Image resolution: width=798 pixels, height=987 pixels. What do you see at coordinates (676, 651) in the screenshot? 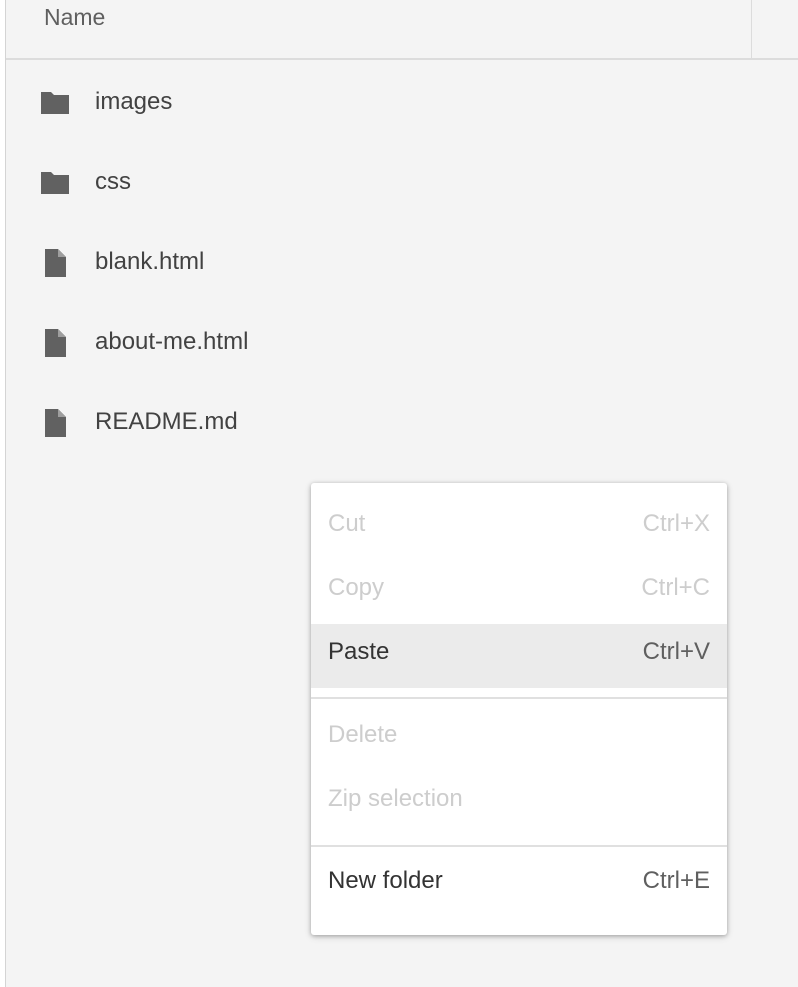
I see `menu-item-shortcut: Ctrl+V` at bounding box center [676, 651].